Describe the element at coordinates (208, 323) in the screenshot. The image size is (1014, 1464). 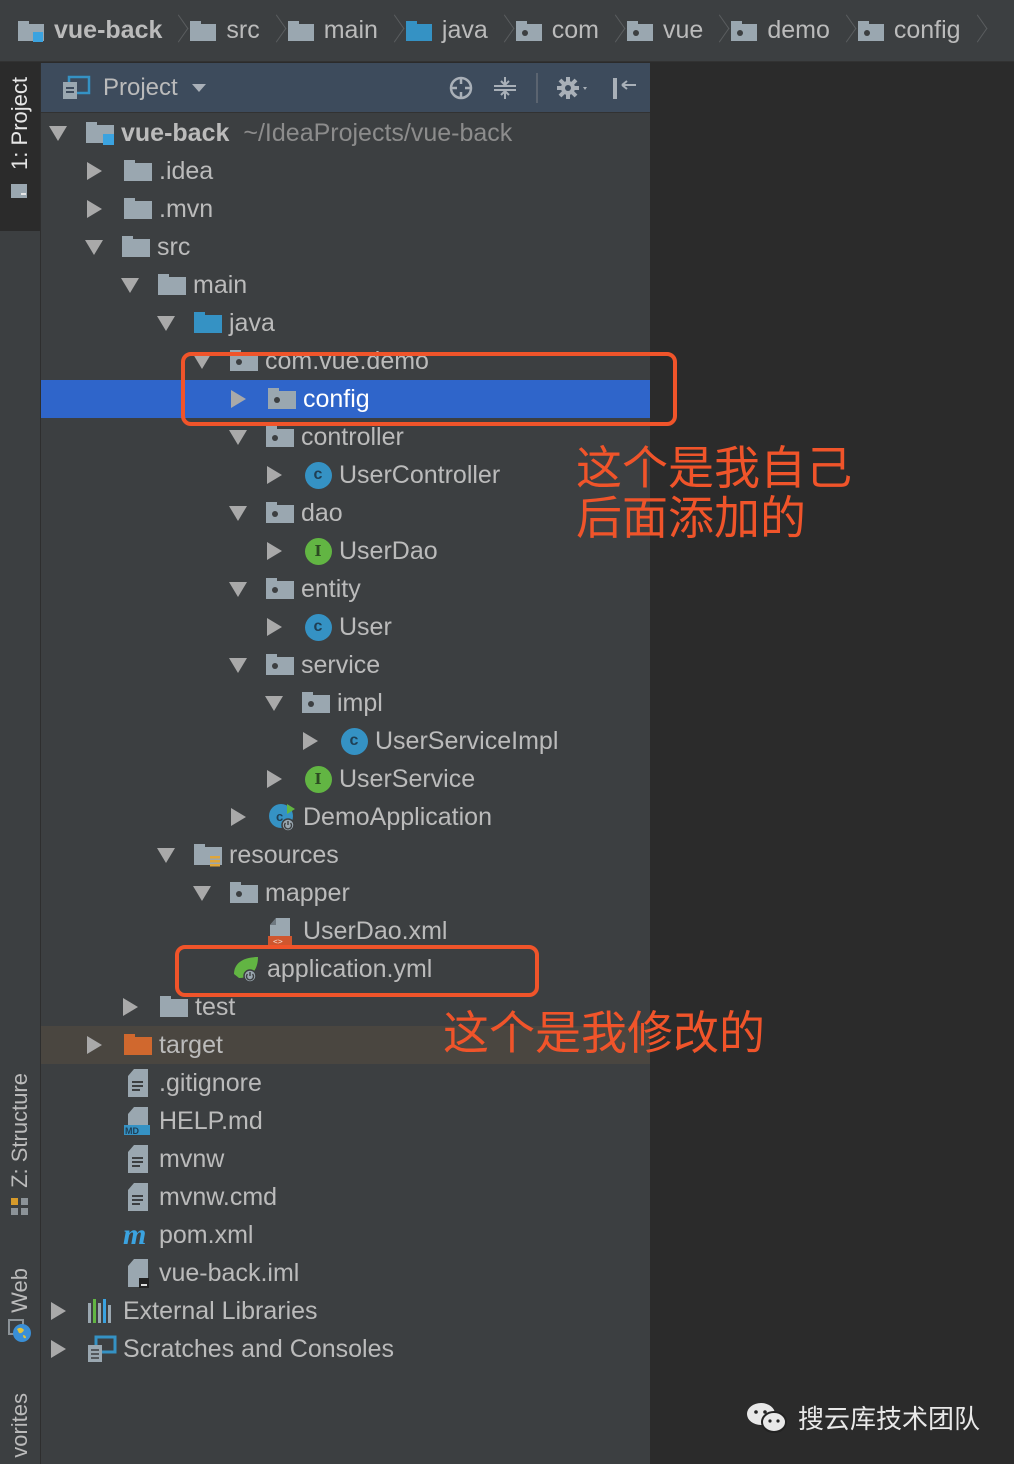
I see `source-folder-icon` at that location.